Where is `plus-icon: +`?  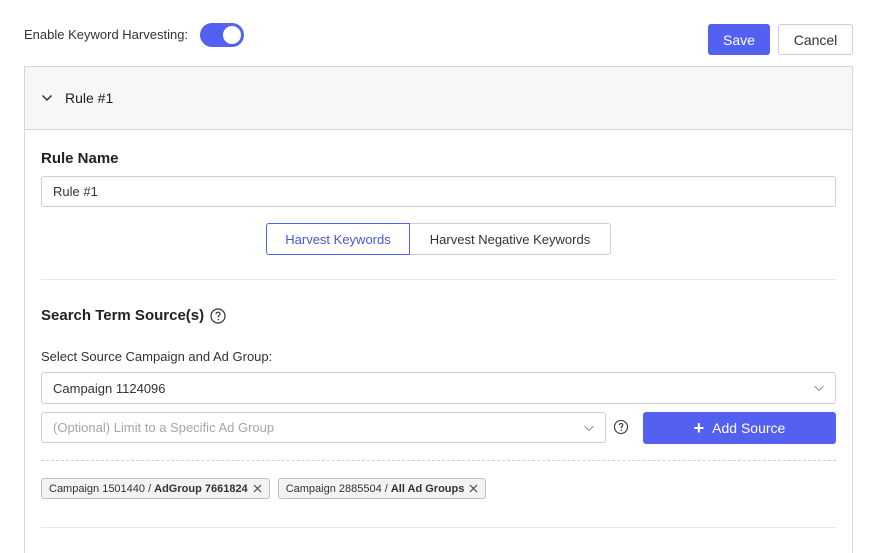 plus-icon: + is located at coordinates (699, 428).